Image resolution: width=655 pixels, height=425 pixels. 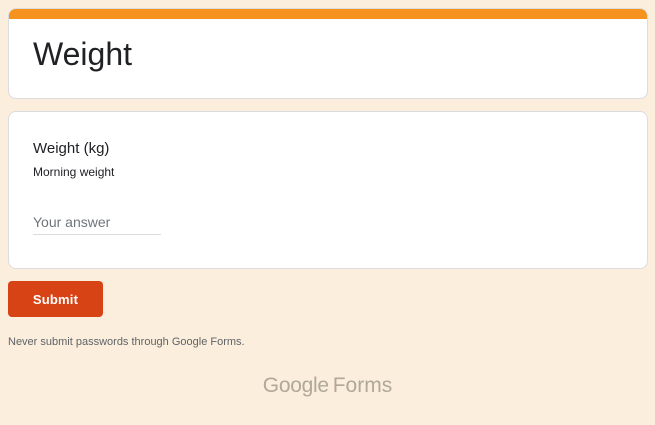 I want to click on logo-brand-text: Google, so click(x=295, y=385).